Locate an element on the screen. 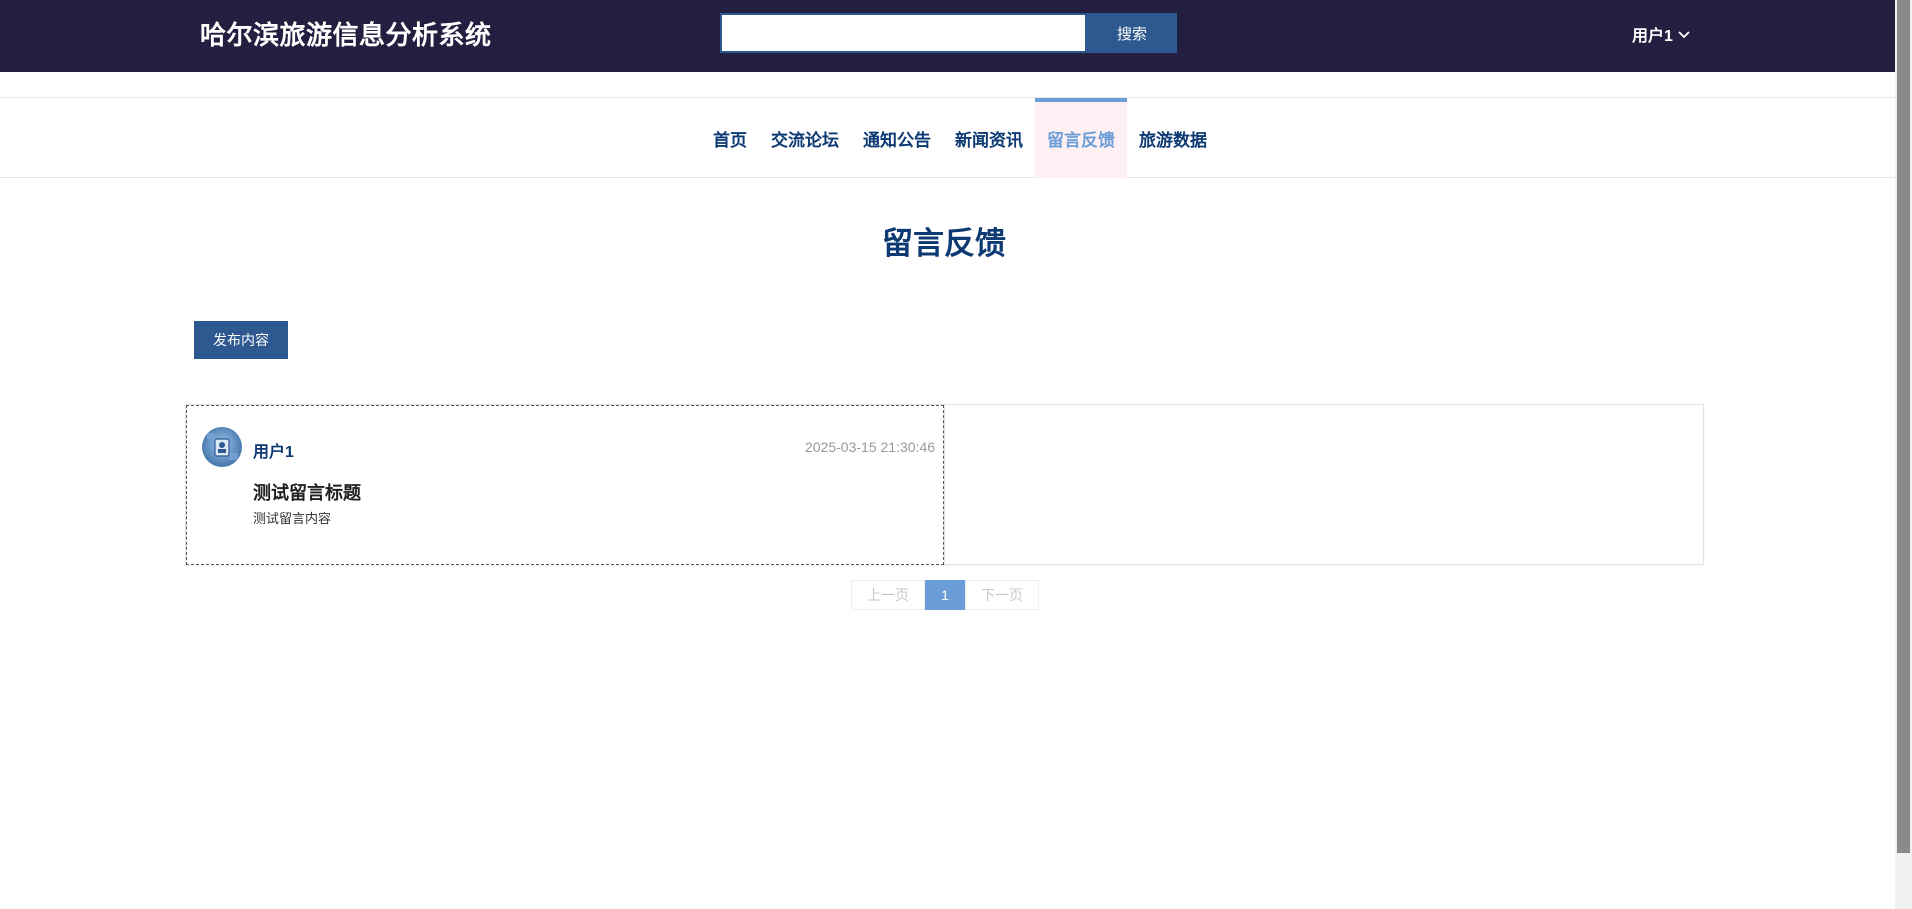  card-divider is located at coordinates (944, 485).